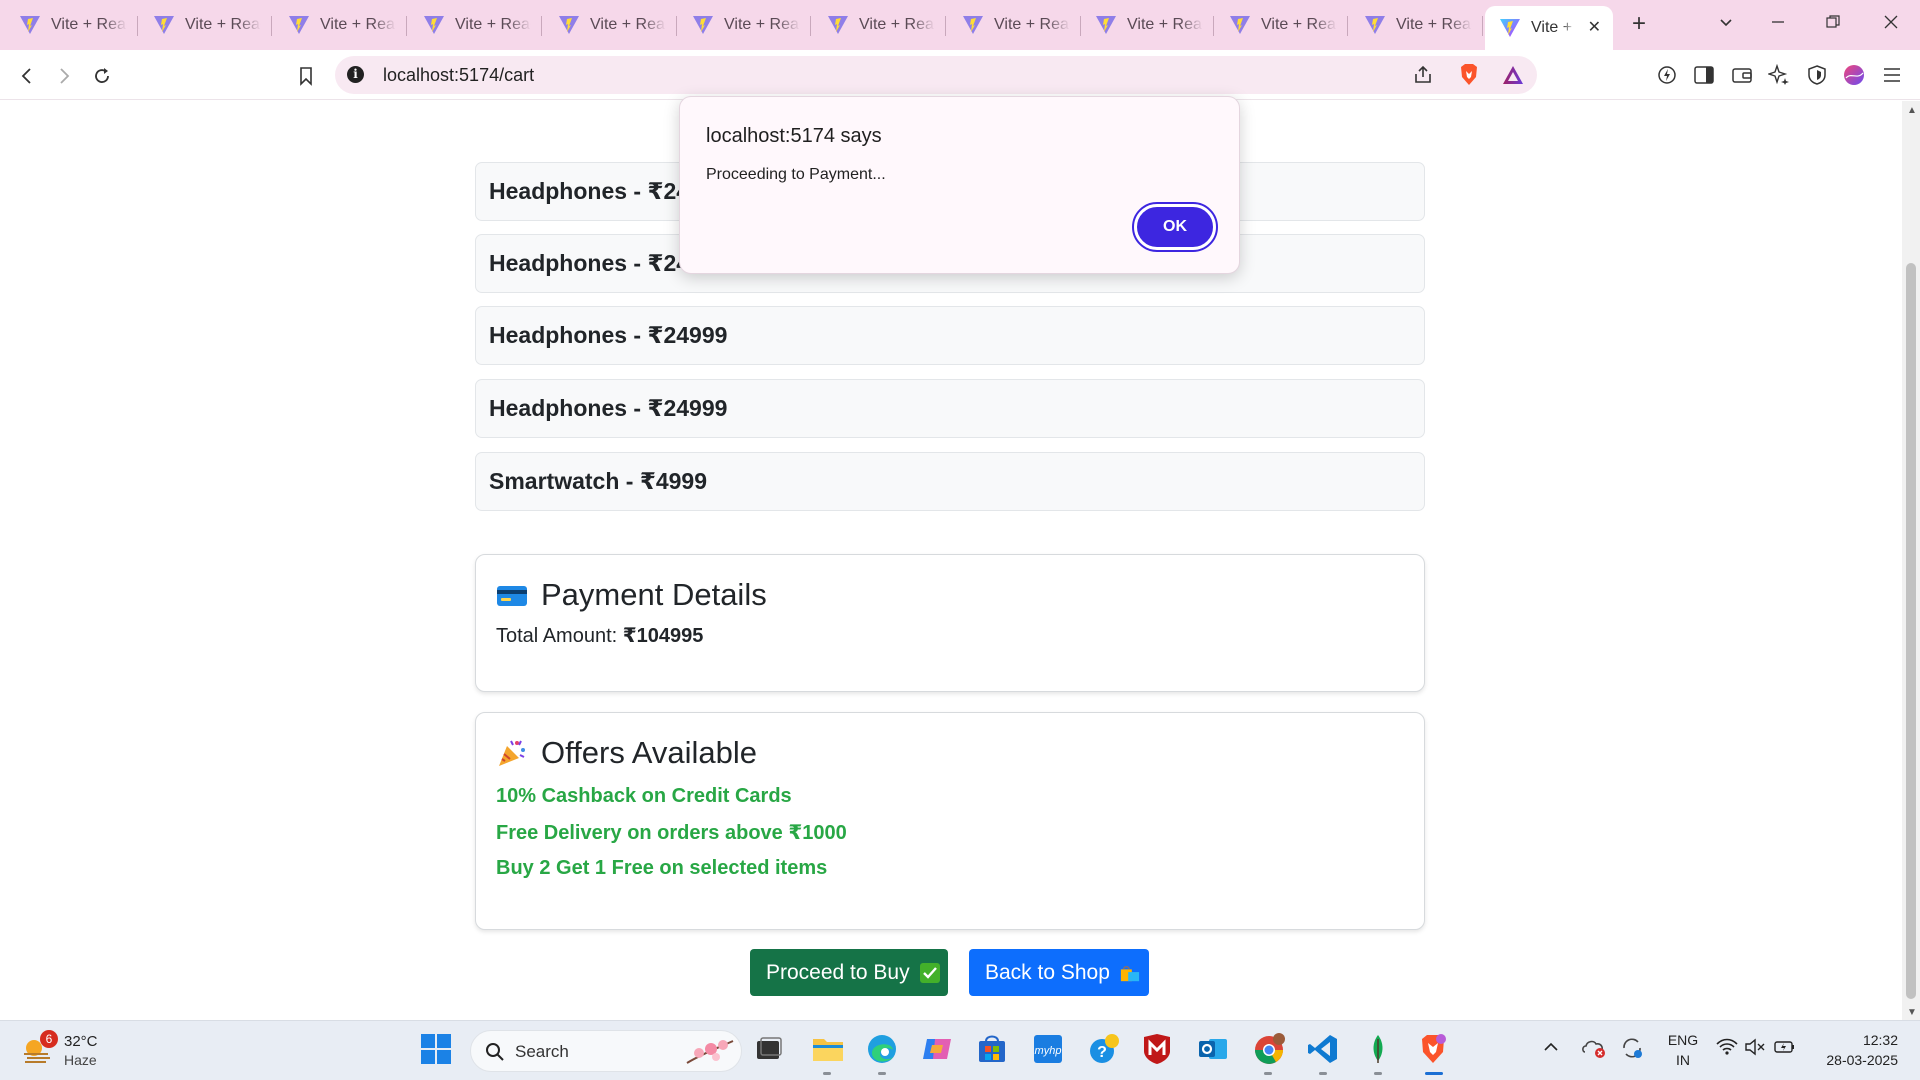 This screenshot has width=1920, height=1080. Describe the element at coordinates (1891, 24) in the screenshot. I see `close-window-icon` at that location.